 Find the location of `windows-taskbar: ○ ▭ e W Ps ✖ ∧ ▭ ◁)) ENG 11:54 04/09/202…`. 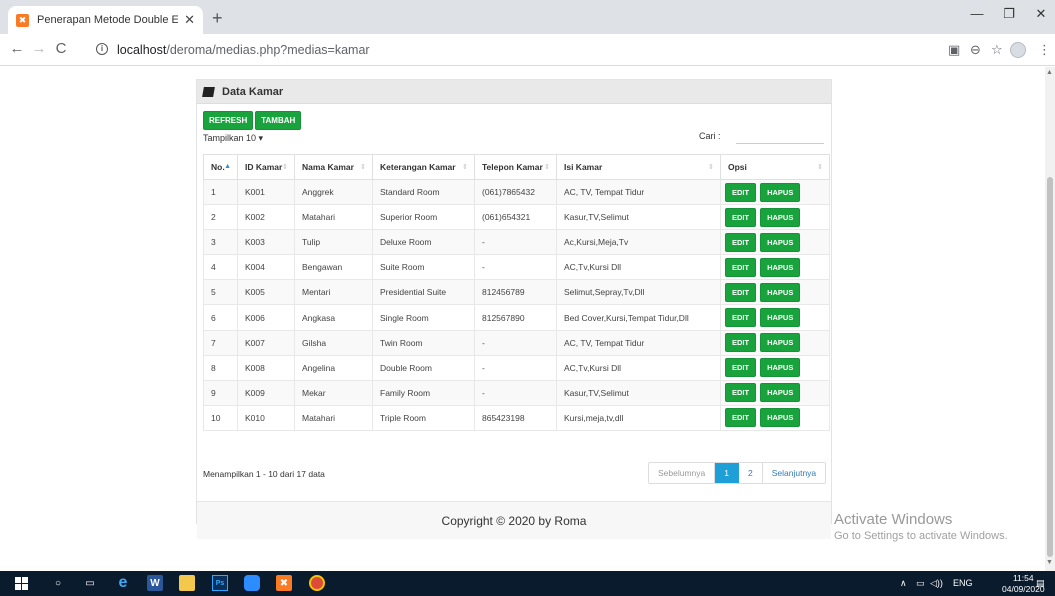

windows-taskbar: ○ ▭ e W Ps ✖ ∧ ▭ ◁)) ENG 11:54 04/09/202… is located at coordinates (527, 583).